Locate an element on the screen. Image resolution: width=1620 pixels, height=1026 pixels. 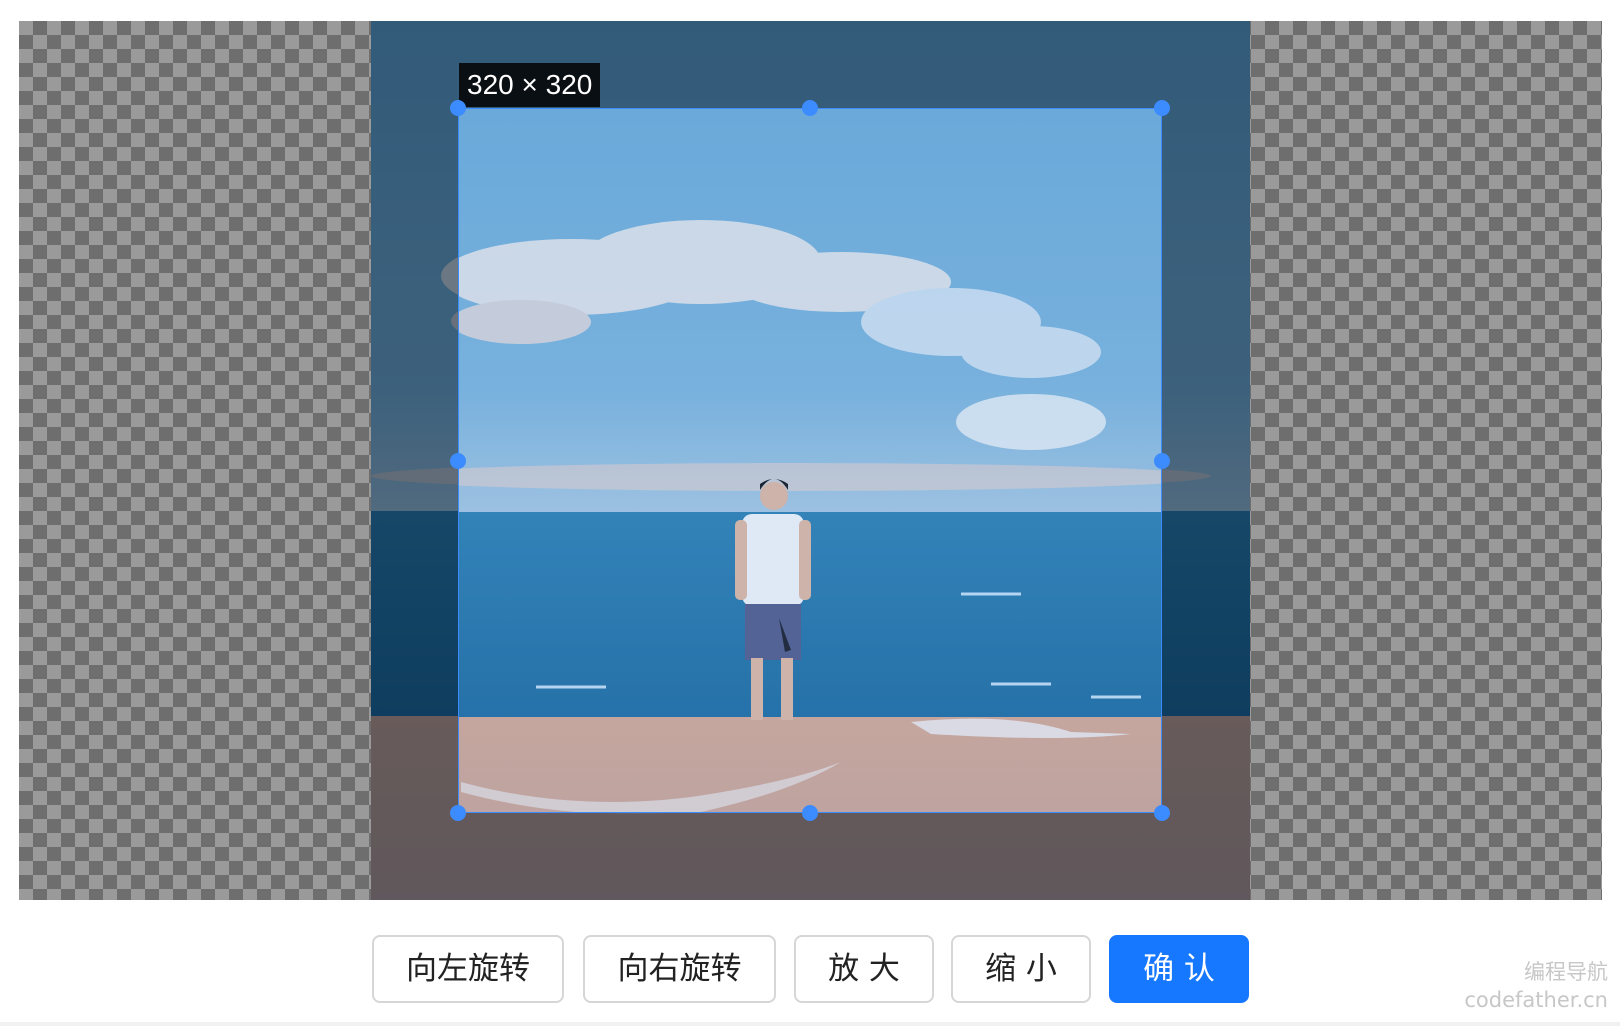
resize-handle-top-left is located at coordinates (458, 108).